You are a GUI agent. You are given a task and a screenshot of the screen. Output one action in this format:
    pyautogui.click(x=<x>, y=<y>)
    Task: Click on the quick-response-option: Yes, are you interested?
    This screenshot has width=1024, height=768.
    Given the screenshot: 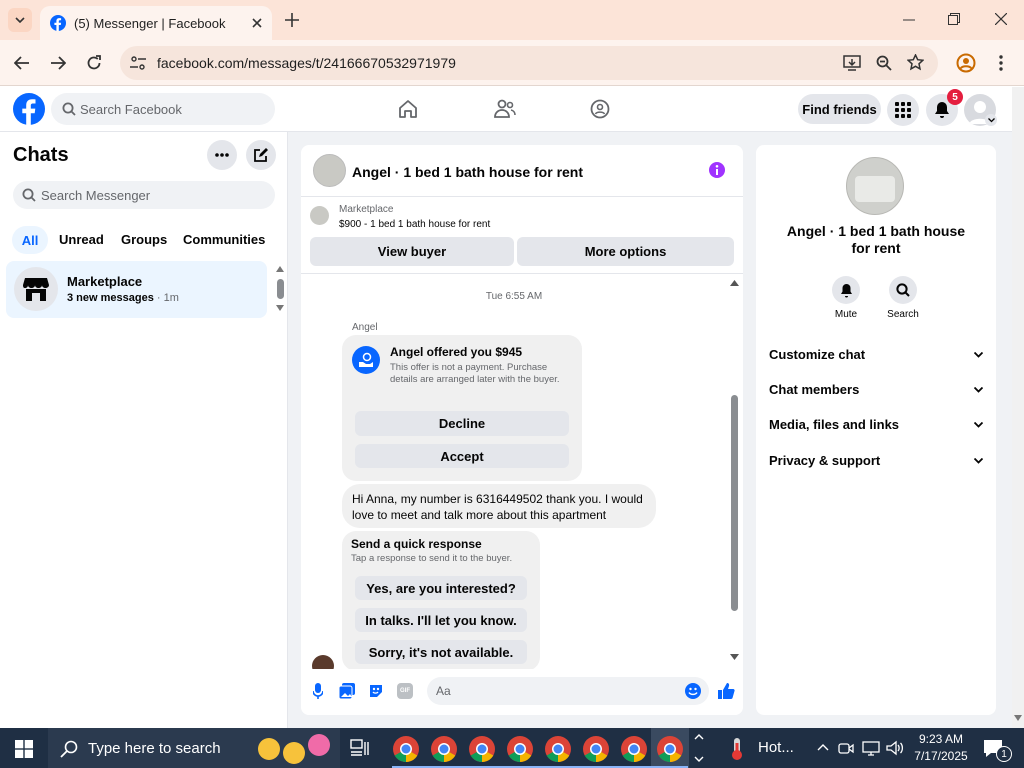 What is the action you would take?
    pyautogui.click(x=441, y=588)
    